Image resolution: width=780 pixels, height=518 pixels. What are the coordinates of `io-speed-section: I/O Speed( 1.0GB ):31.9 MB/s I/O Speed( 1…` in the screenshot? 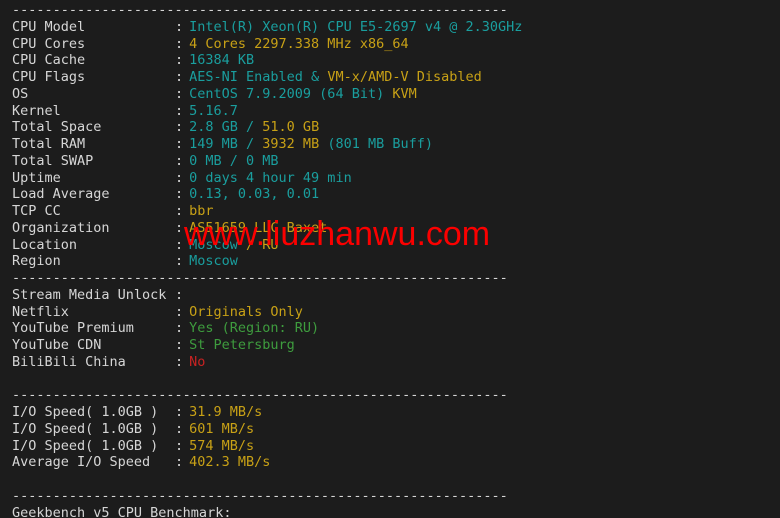 It's located at (261, 437).